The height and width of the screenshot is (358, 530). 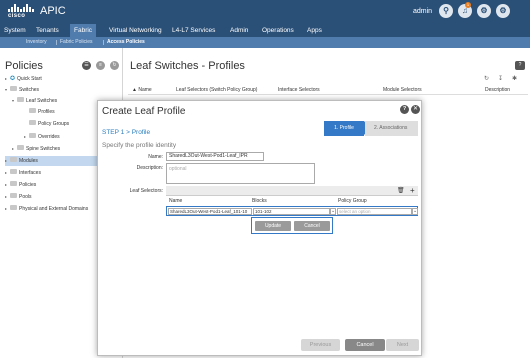 I want to click on name-field: SharedL3Out-West-Pod1-Leaf_IPR, so click(x=215, y=156).